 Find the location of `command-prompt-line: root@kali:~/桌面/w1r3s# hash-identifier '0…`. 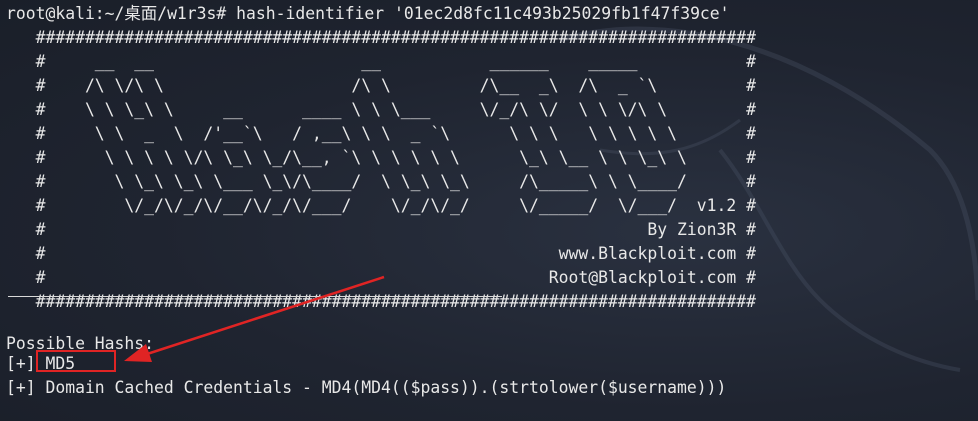

command-prompt-line: root@kali:~/桌面/w1r3s# hash-identifier '0… is located at coordinates (368, 13).